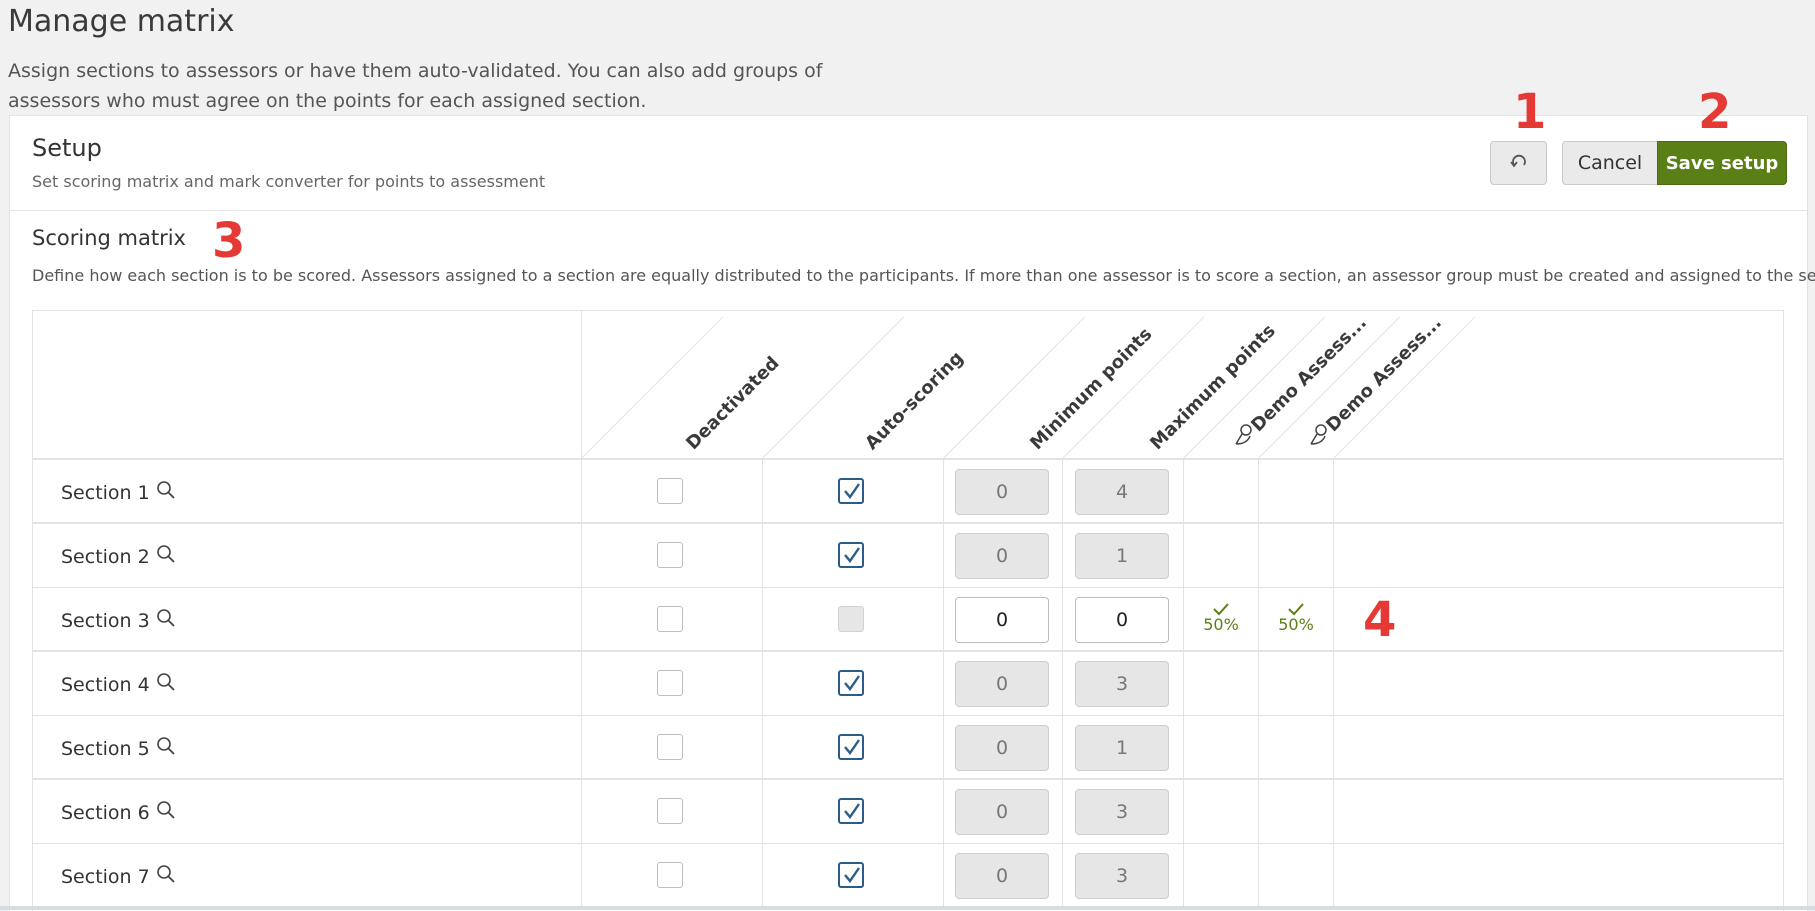 This screenshot has width=1815, height=911. I want to click on column-header-deactivated: Deactivated, so click(733, 403).